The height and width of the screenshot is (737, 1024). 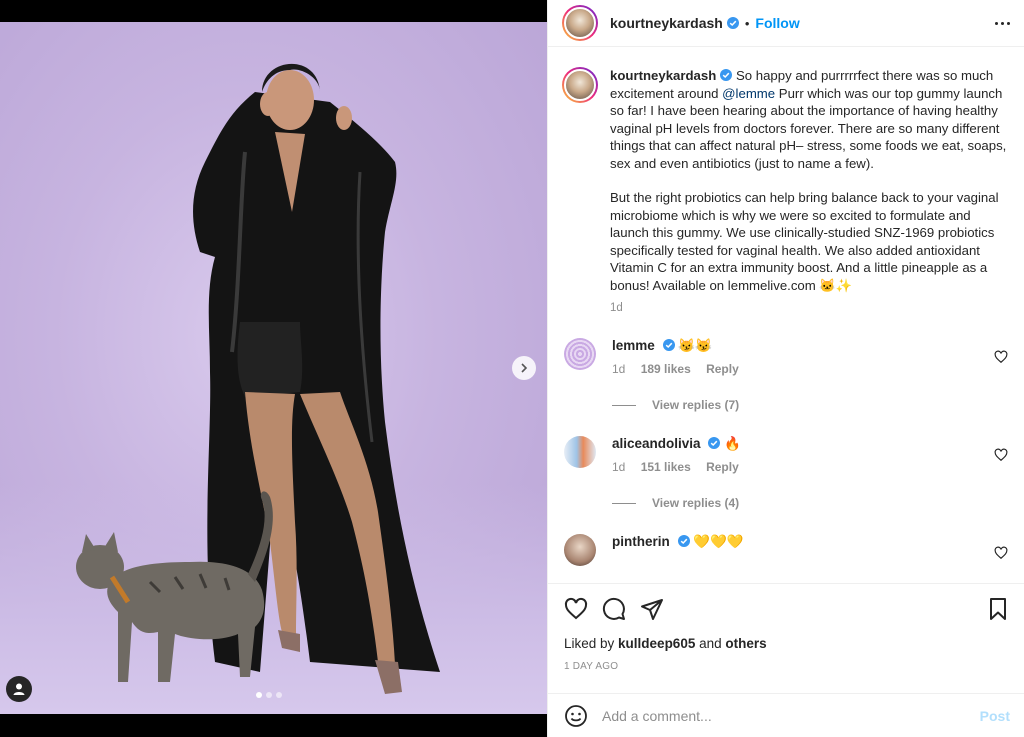 What do you see at coordinates (666, 467) in the screenshot?
I see `comment-likes: 151 likes` at bounding box center [666, 467].